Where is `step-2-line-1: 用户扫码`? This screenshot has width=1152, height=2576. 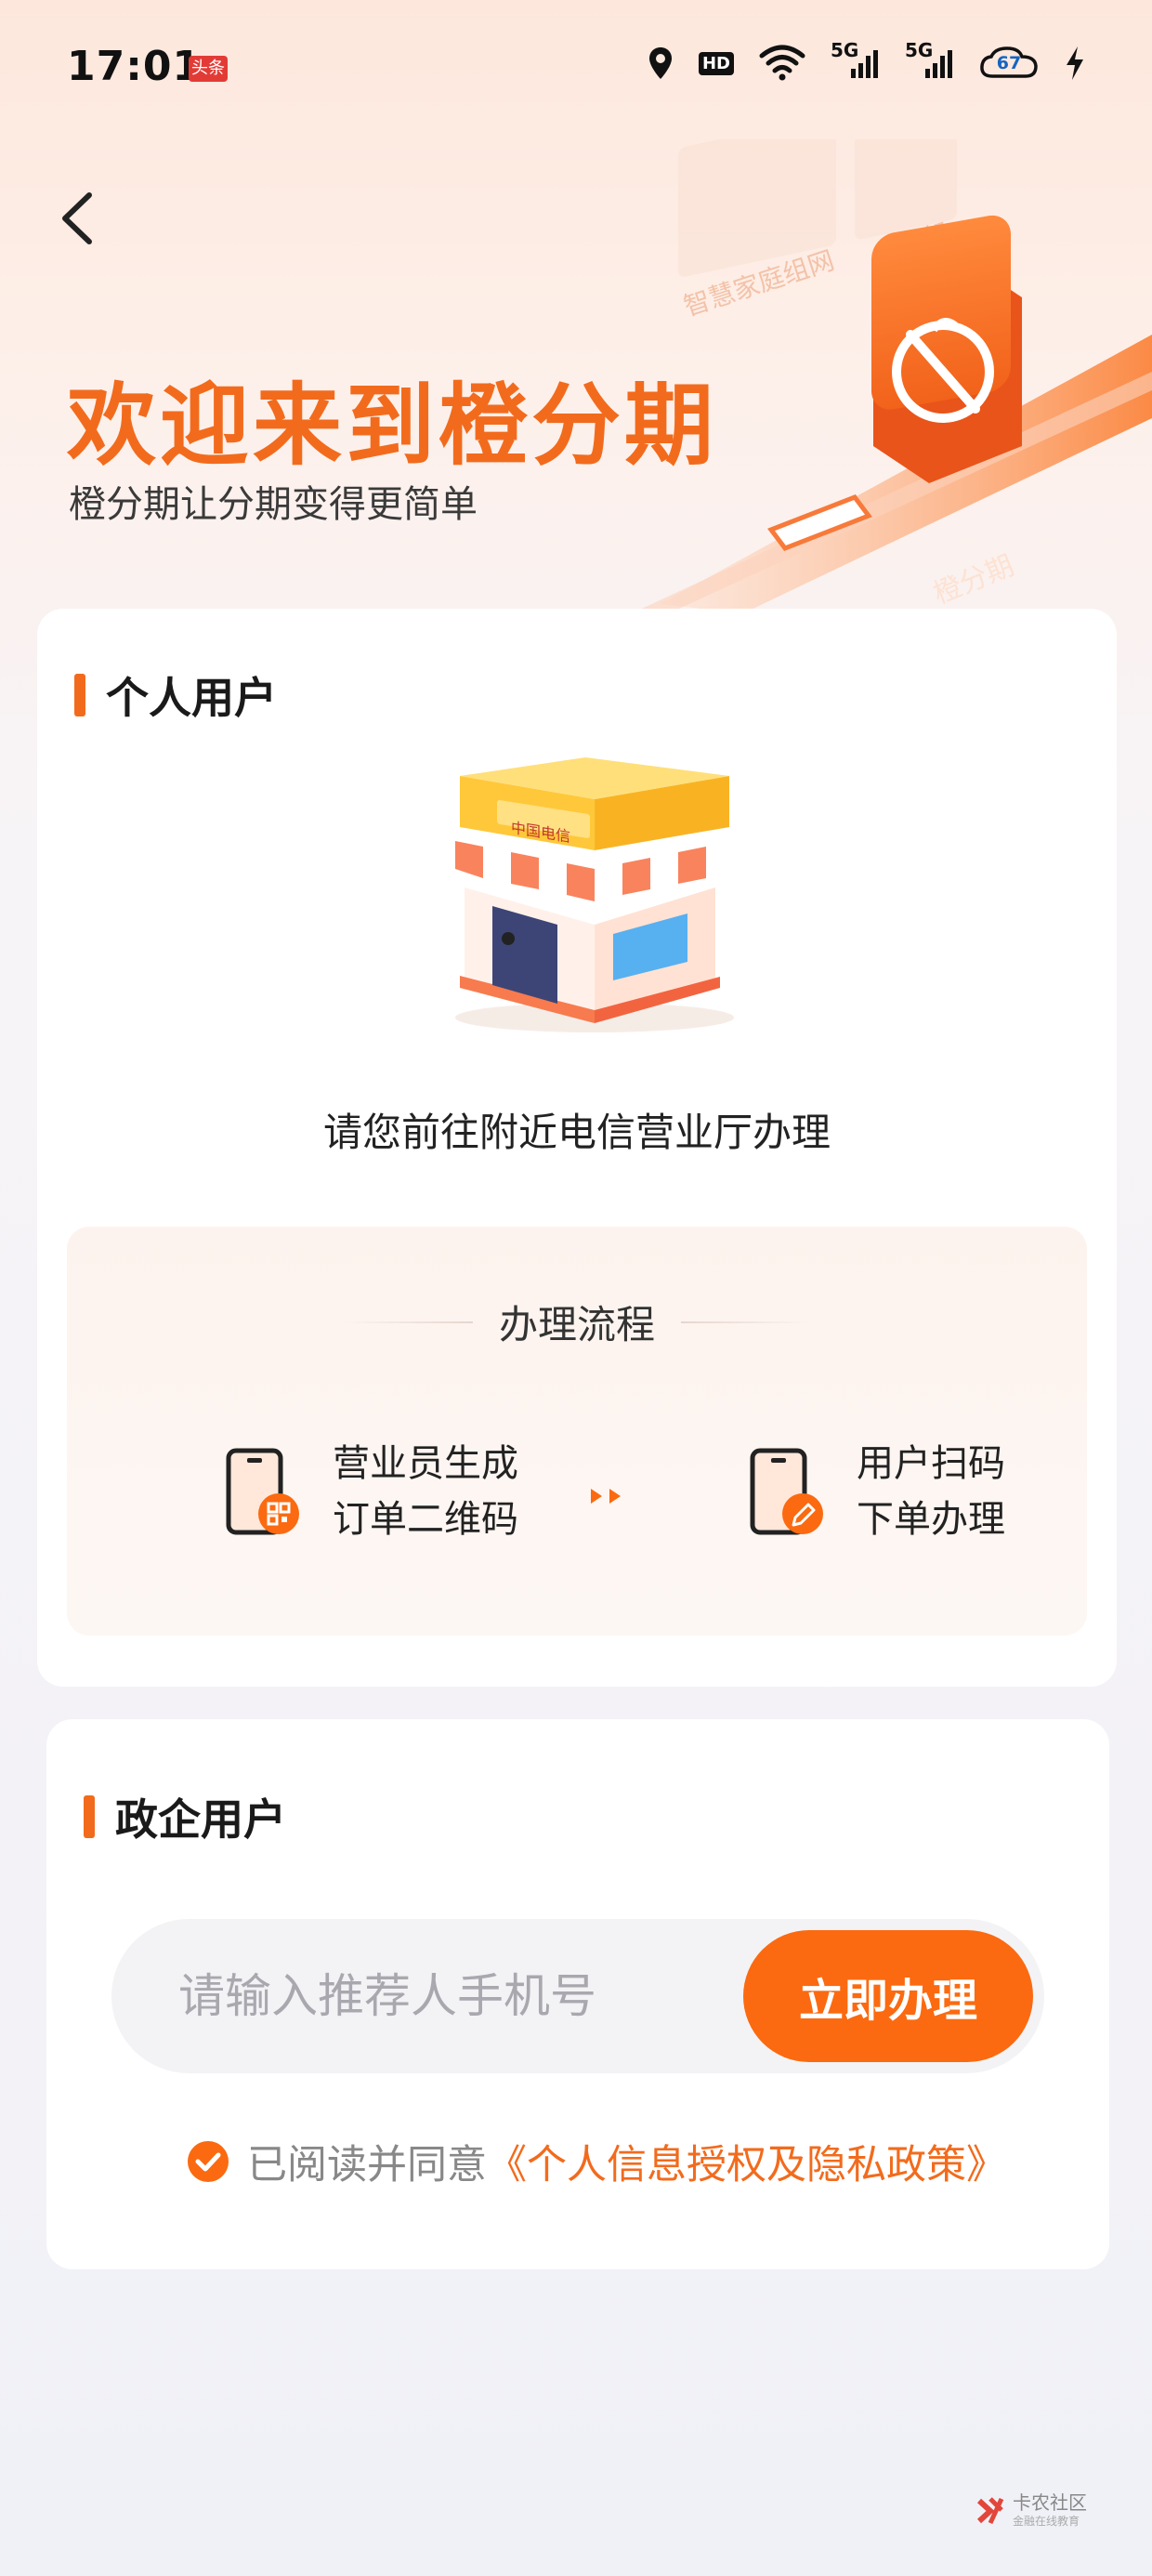 step-2-line-1: 用户扫码 is located at coordinates (931, 1463).